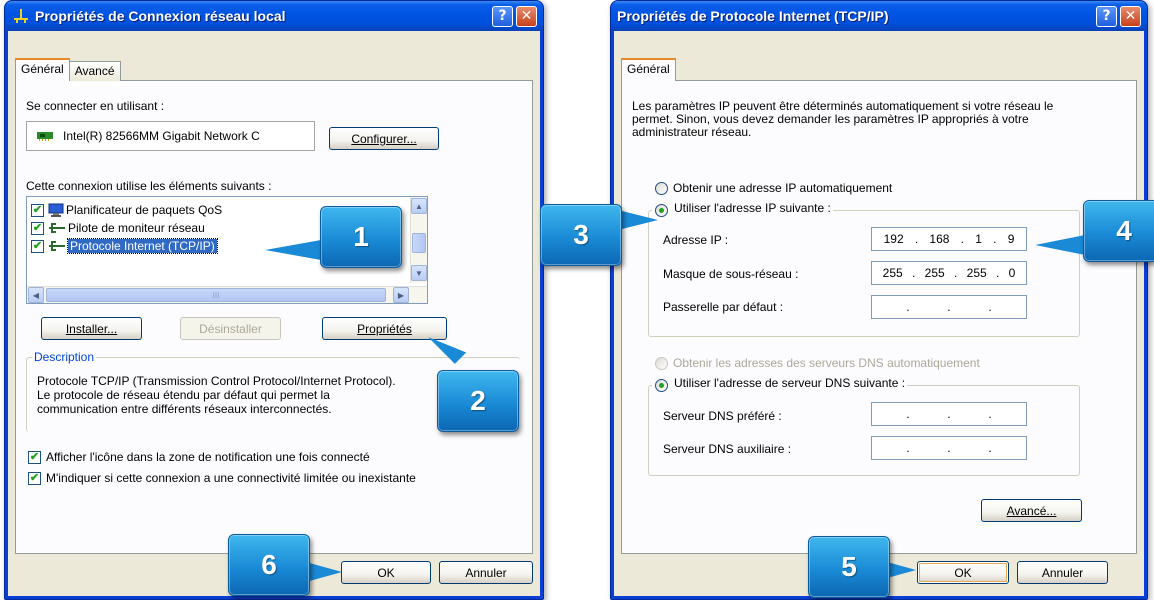  I want to click on auto-ip-radio, so click(661, 188).